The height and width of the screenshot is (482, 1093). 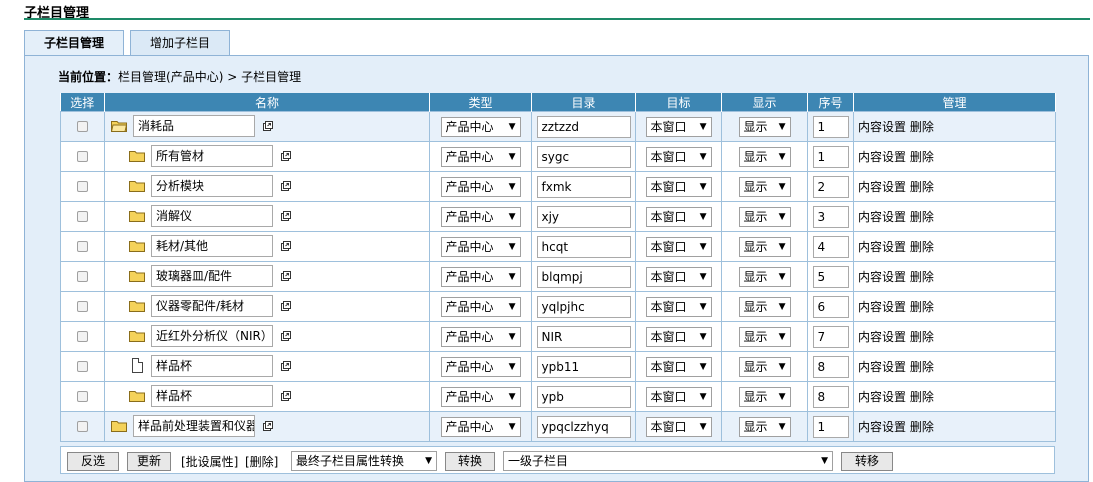 I want to click on name-input: 分析模块, so click(x=212, y=186).